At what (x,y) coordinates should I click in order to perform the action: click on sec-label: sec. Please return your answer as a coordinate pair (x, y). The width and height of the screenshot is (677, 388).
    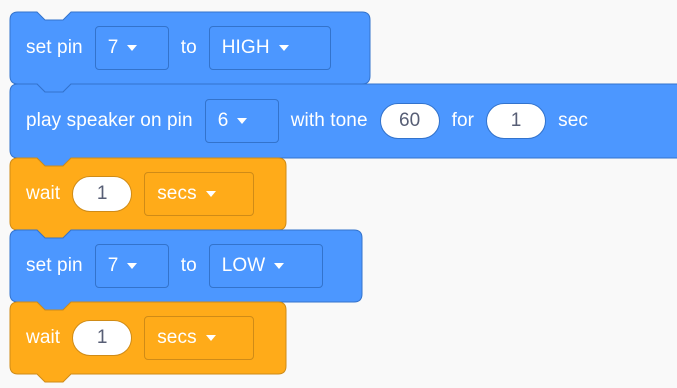
    Looking at the image, I should click on (573, 120).